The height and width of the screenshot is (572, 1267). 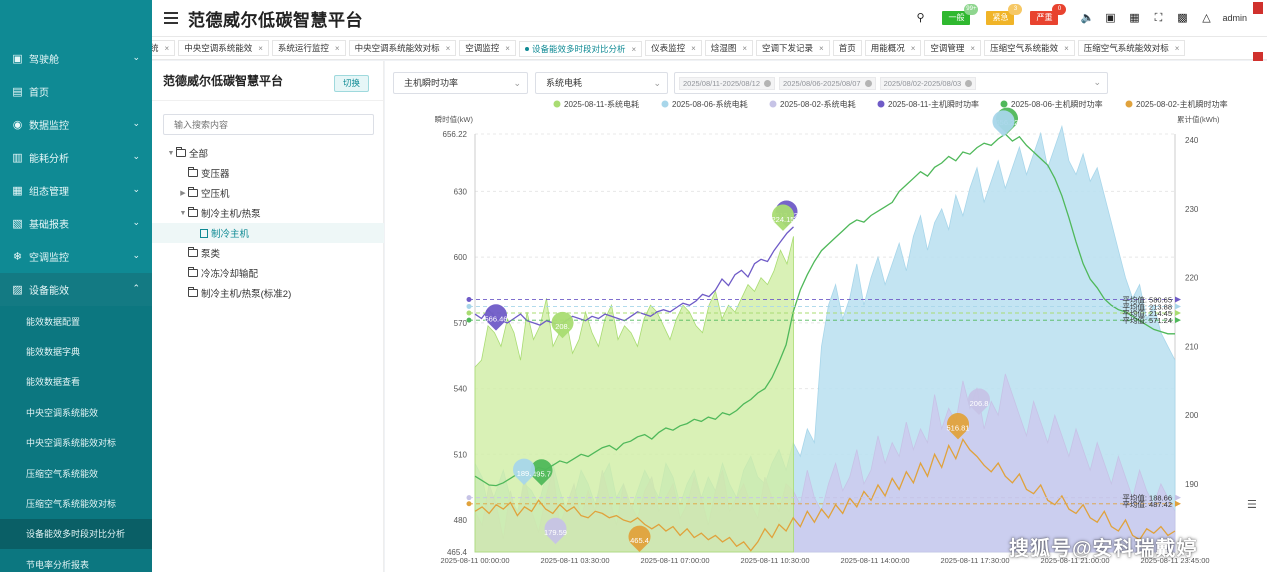 I want to click on sidebar-item: ▤ 首页, so click(x=76, y=91).